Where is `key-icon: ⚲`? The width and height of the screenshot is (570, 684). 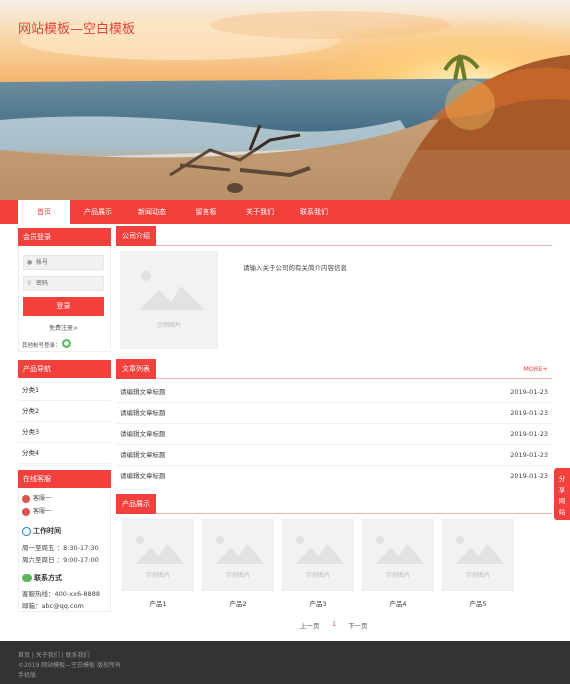 key-icon: ⚲ is located at coordinates (29, 283).